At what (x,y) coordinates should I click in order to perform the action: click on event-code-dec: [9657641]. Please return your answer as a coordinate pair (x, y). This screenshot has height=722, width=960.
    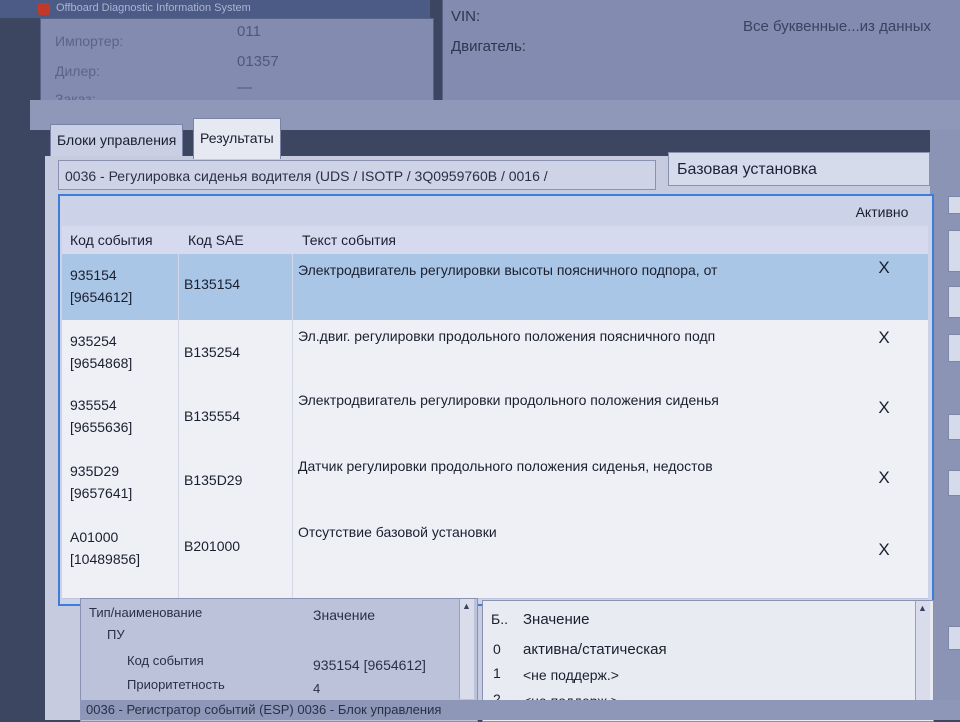
    Looking at the image, I should click on (101, 493).